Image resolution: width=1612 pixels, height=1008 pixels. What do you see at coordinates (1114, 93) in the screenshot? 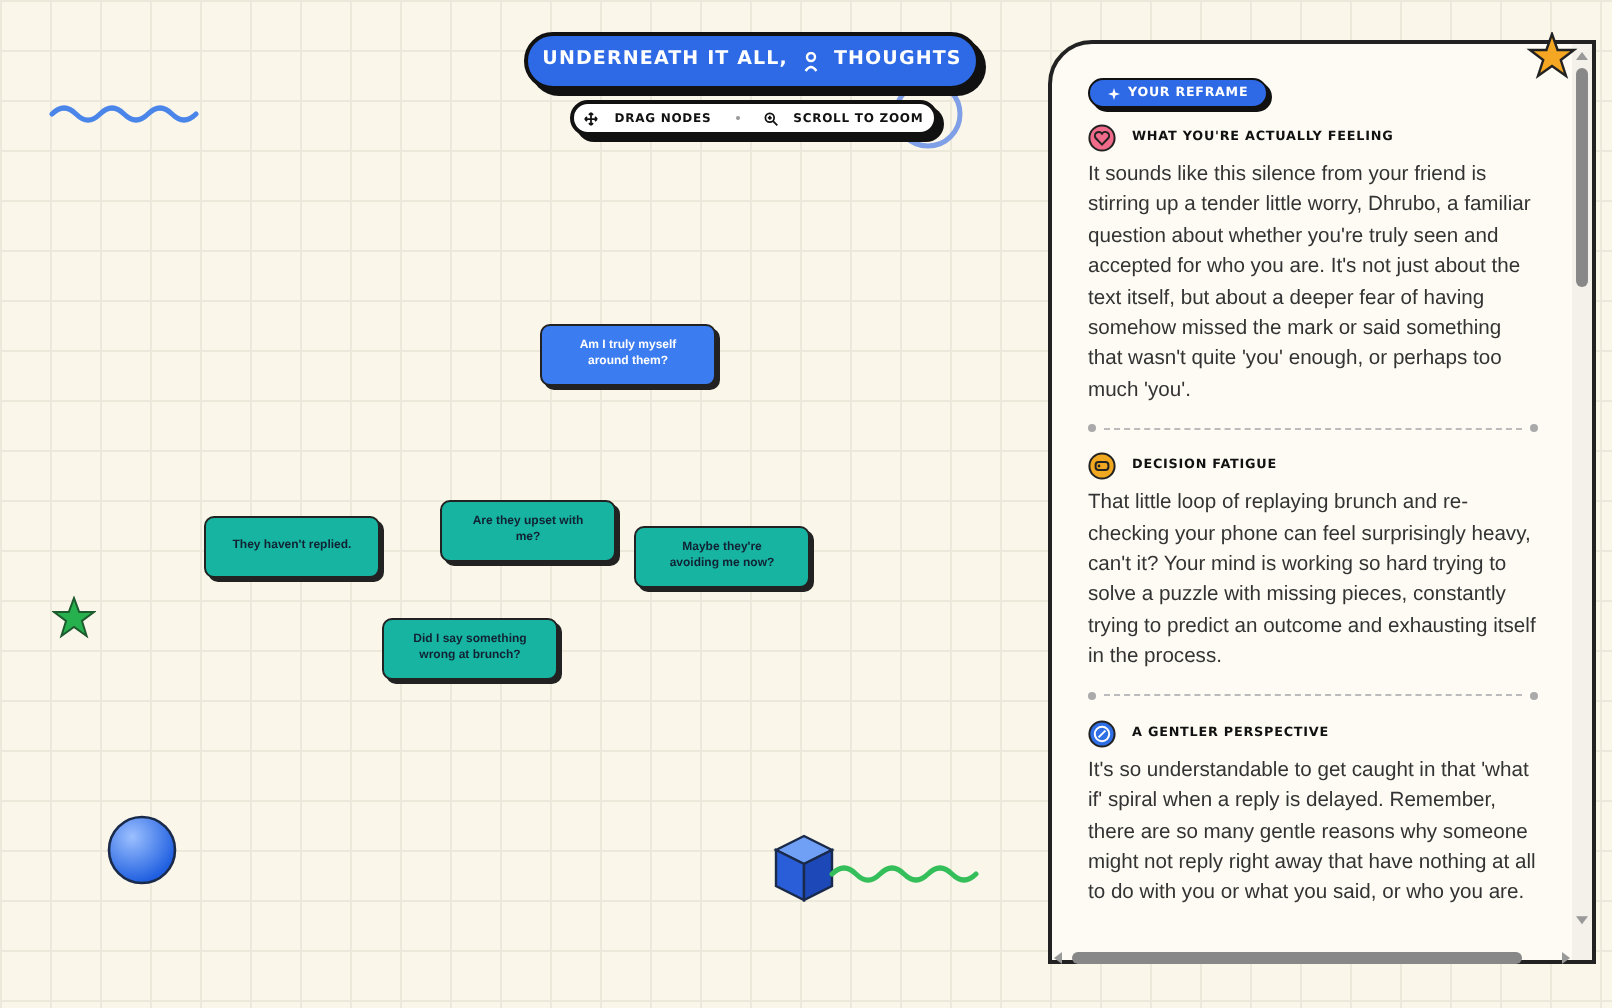
I see `sparkle-icon` at bounding box center [1114, 93].